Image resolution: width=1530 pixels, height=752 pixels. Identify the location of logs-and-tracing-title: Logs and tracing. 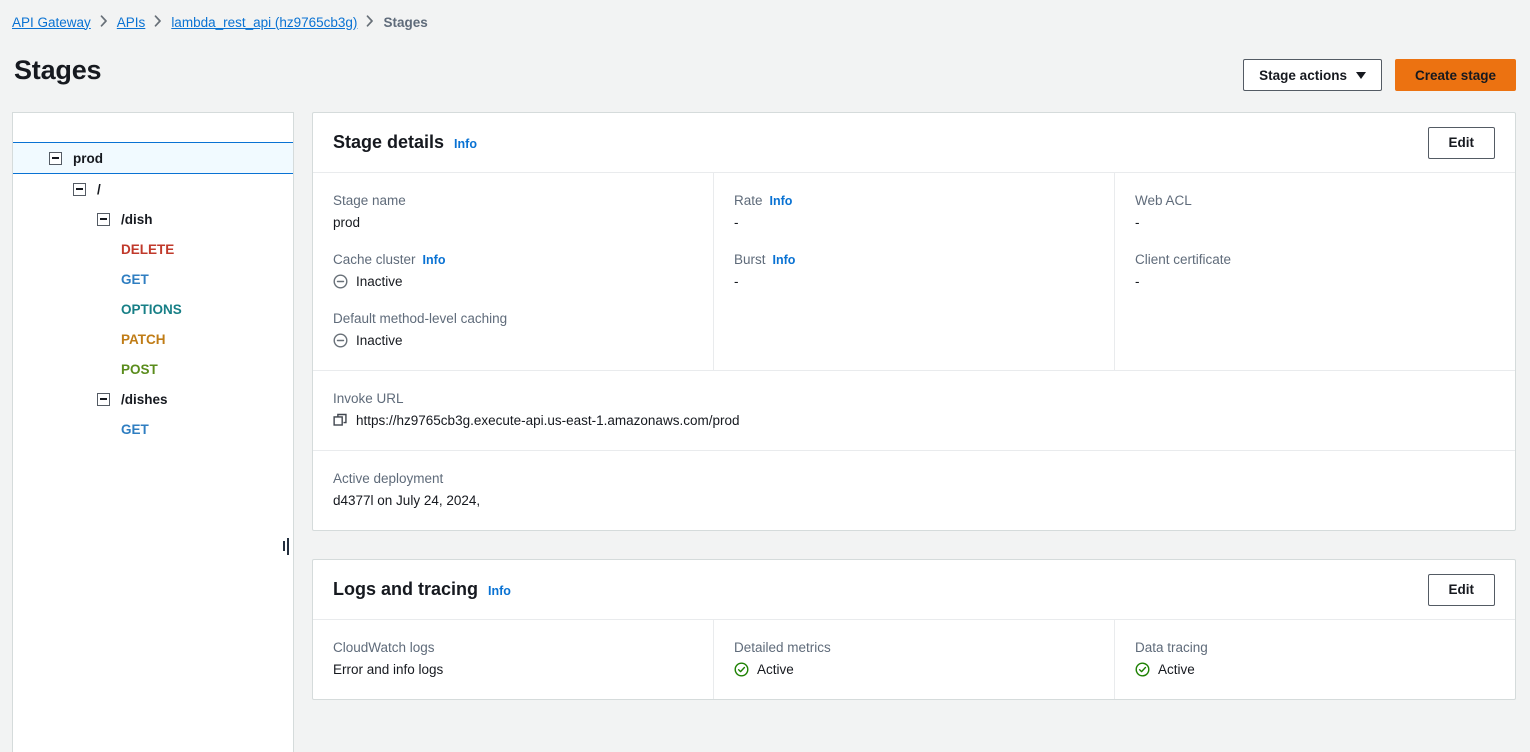
(406, 589).